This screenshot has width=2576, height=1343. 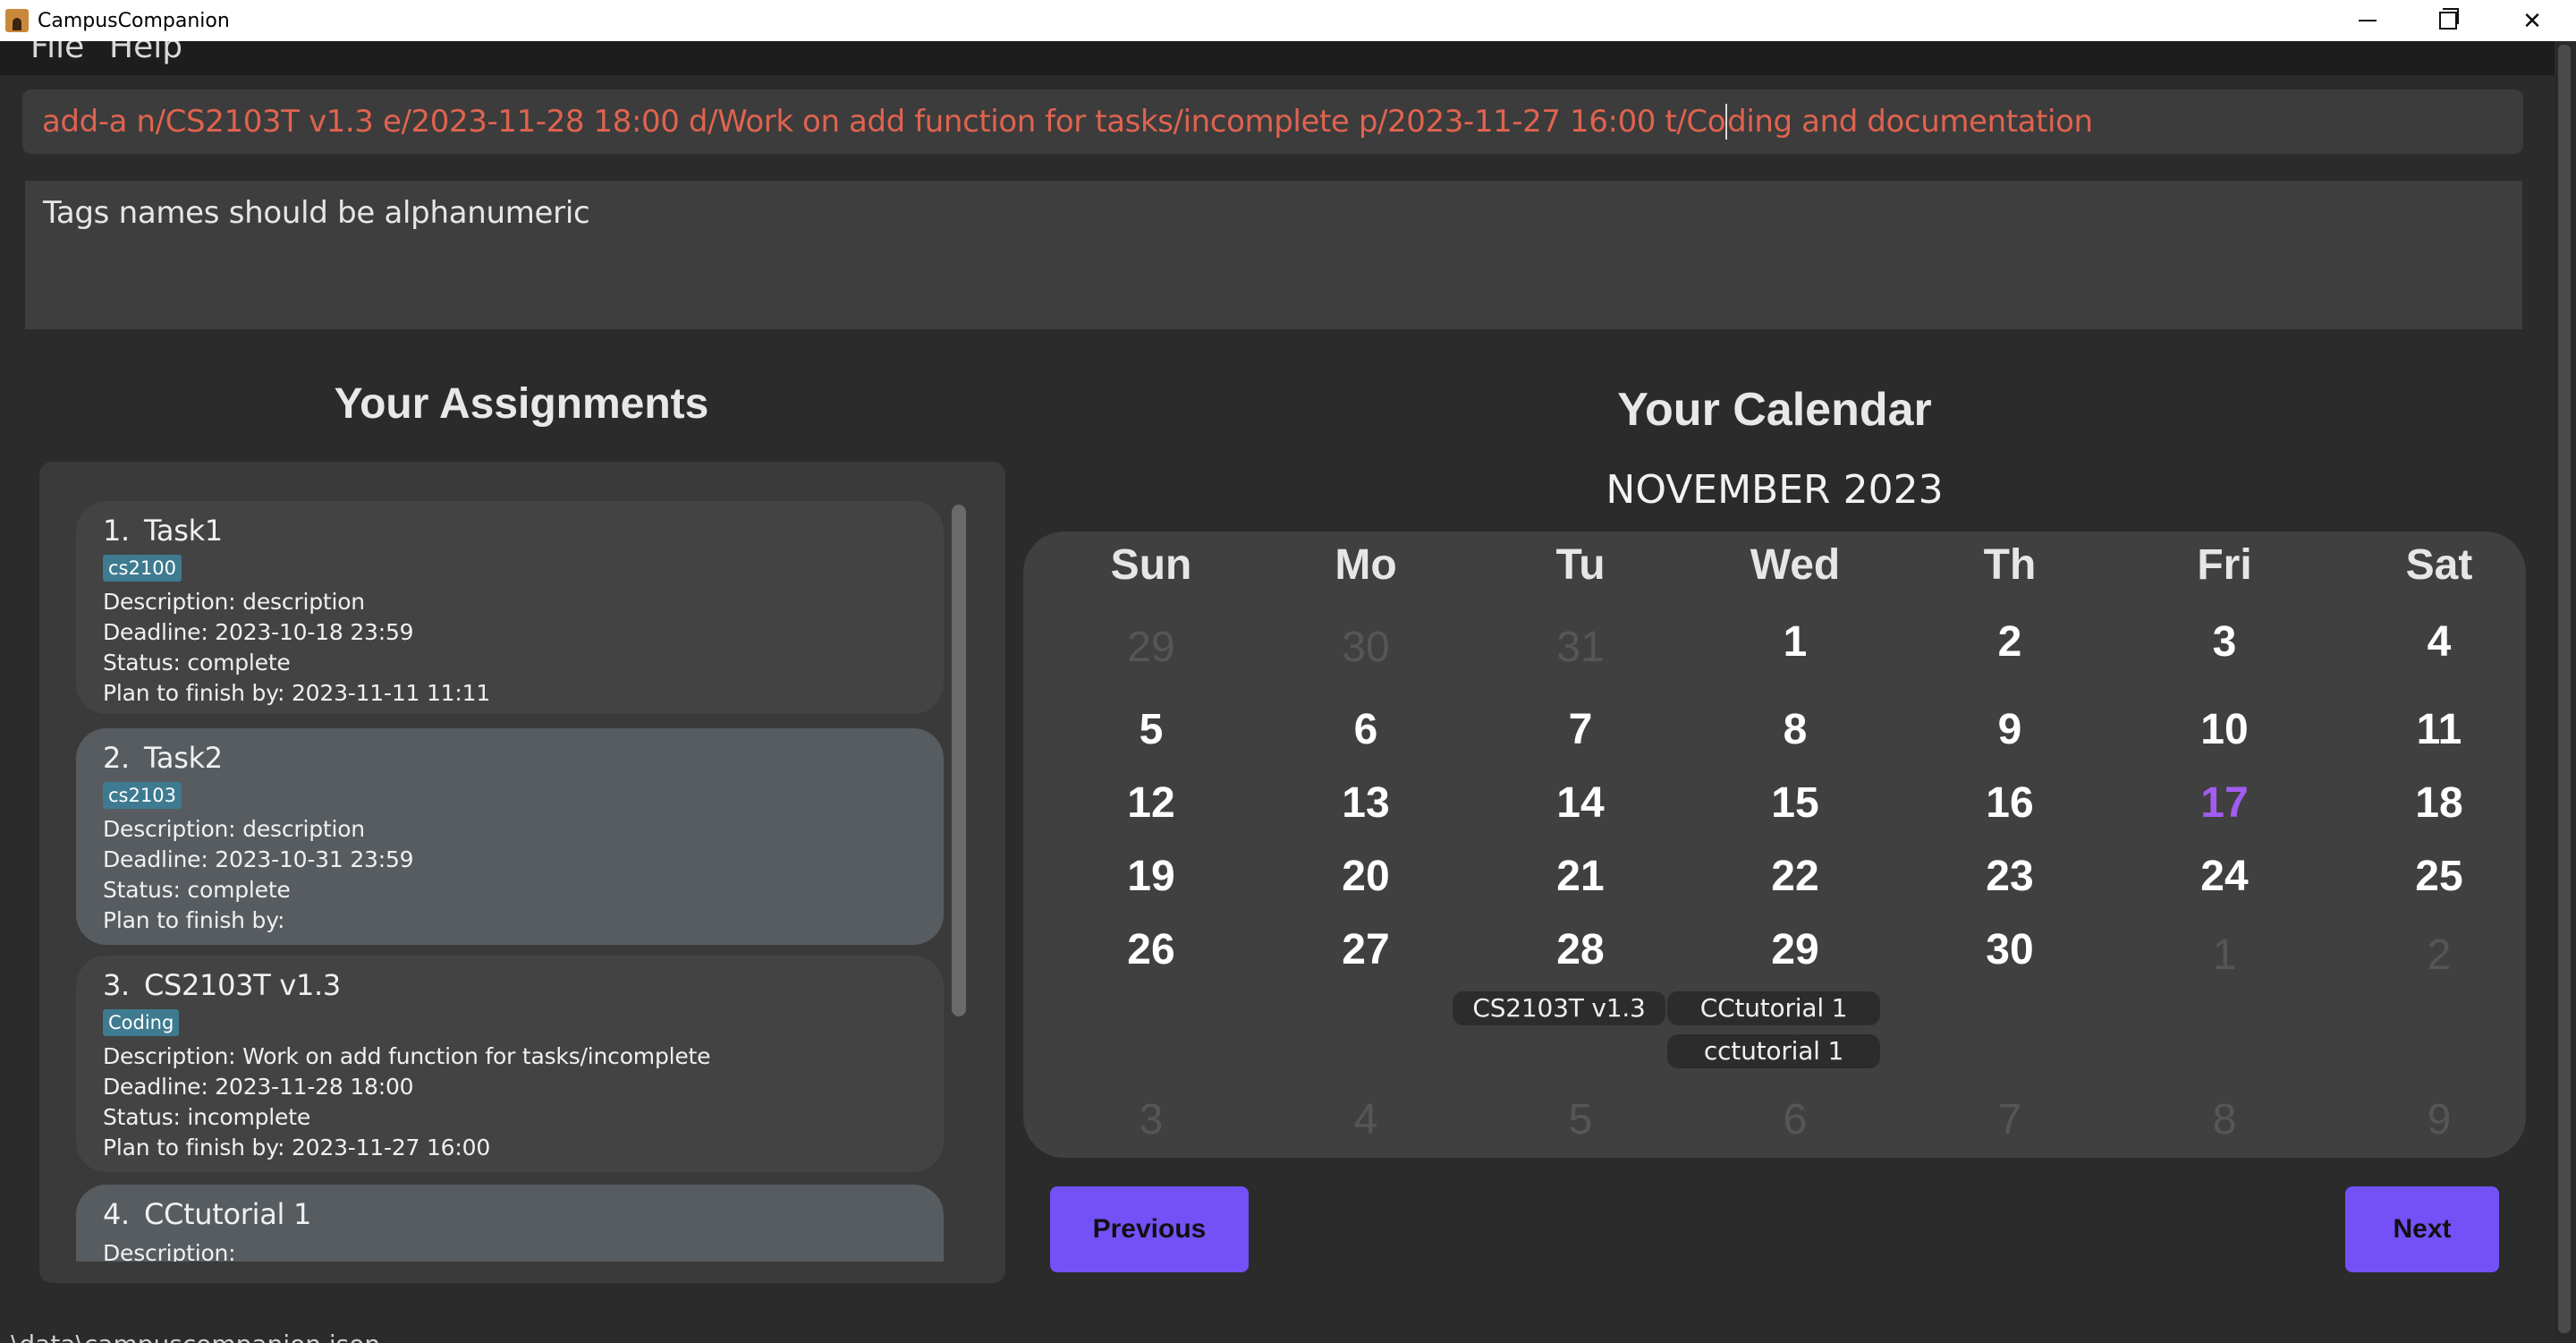 What do you see at coordinates (1365, 876) in the screenshot?
I see `calendar-day: 20` at bounding box center [1365, 876].